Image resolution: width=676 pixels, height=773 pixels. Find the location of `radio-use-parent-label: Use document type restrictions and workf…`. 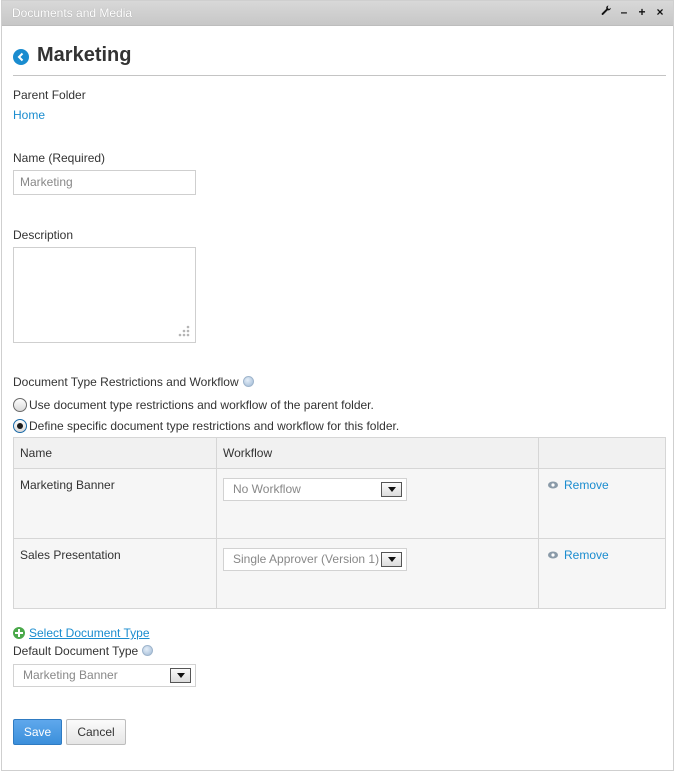

radio-use-parent-label: Use document type restrictions and workf… is located at coordinates (201, 405).